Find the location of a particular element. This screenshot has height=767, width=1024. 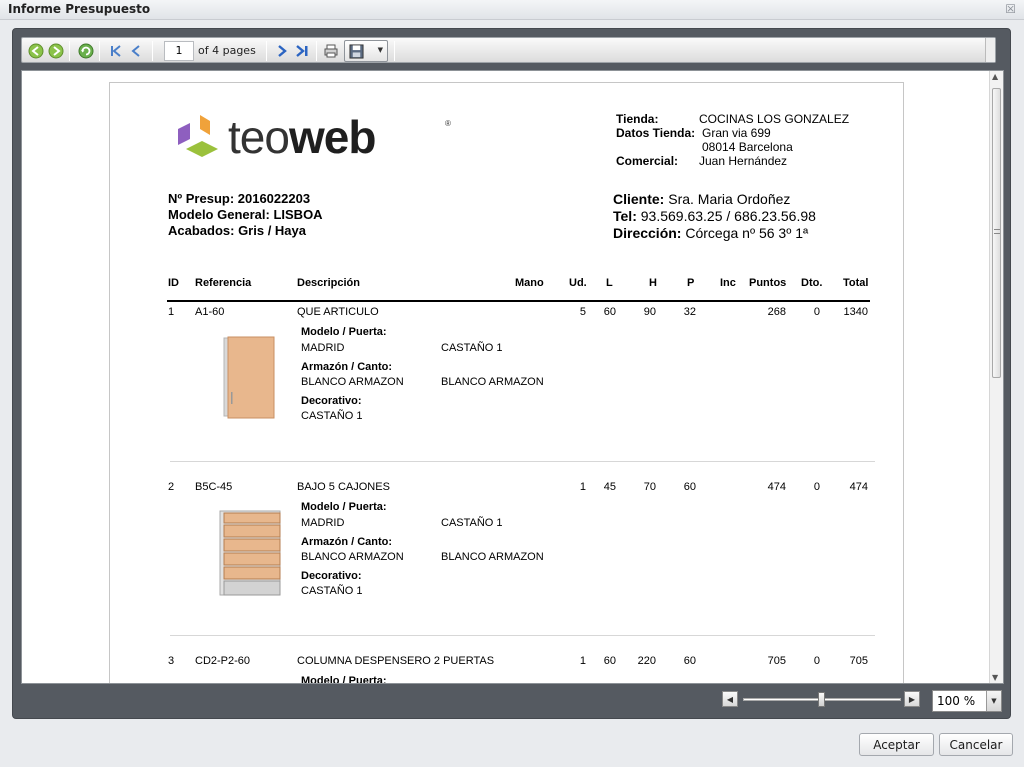

logo-word-web: web is located at coordinates (332, 137).